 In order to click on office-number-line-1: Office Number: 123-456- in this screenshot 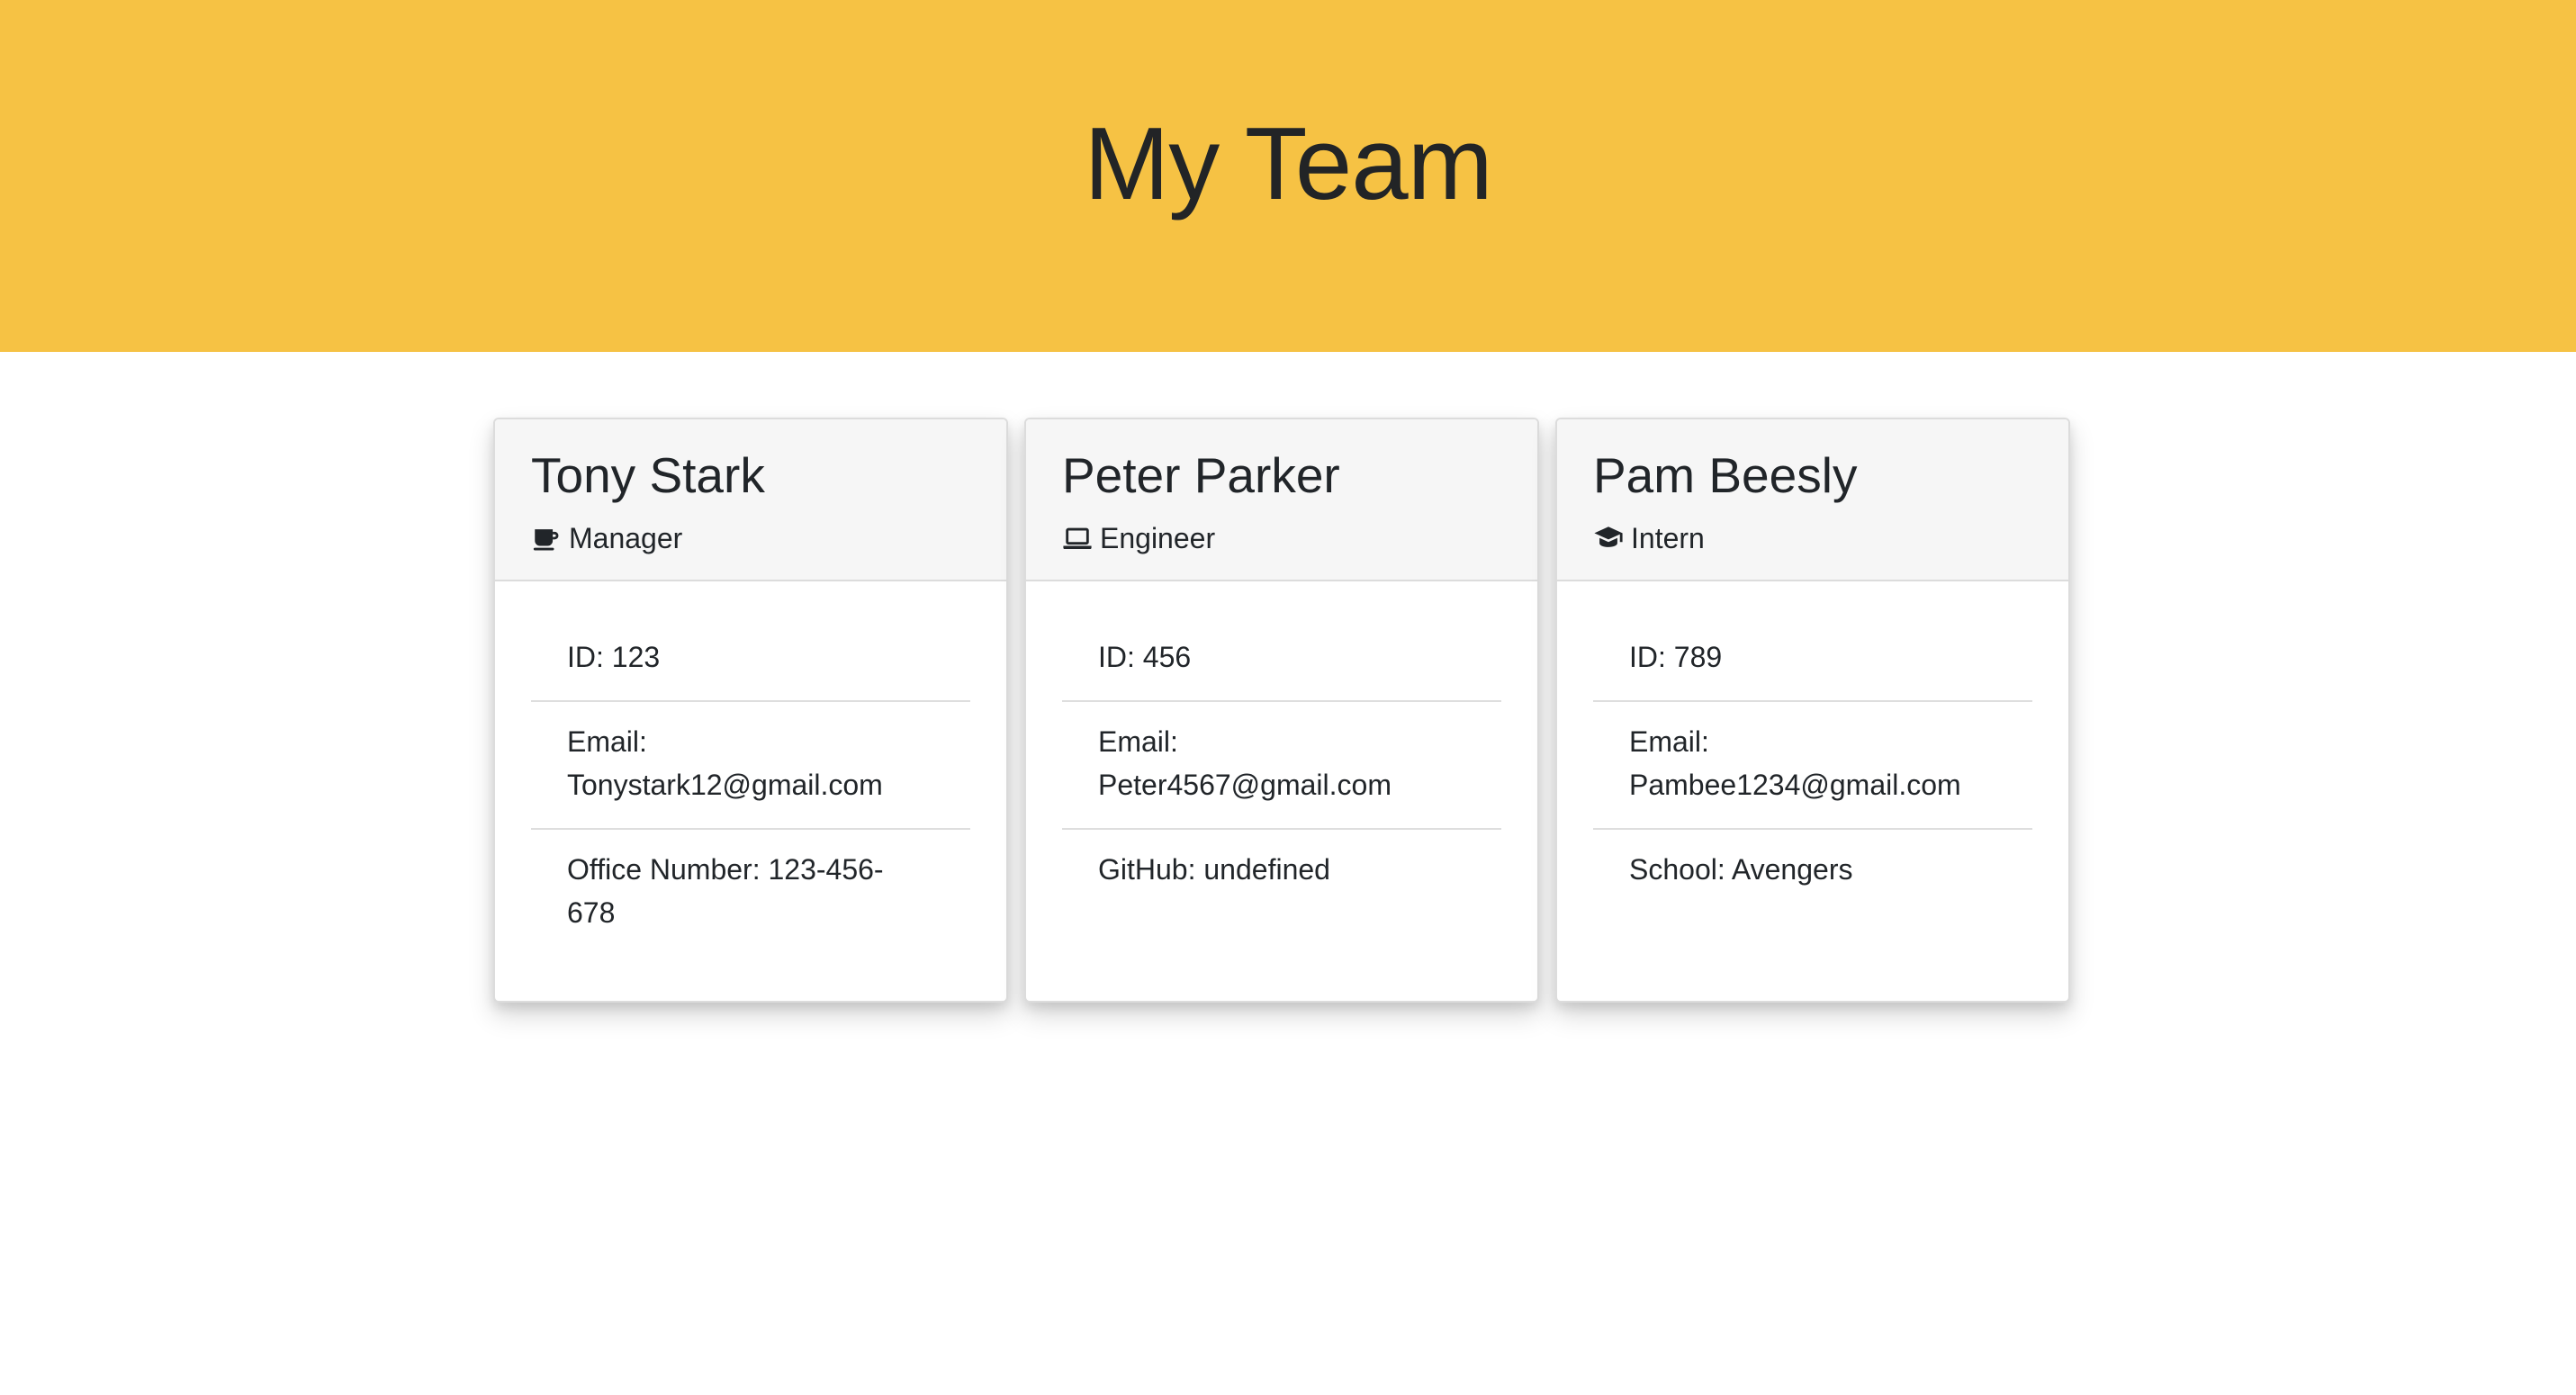, I will do `click(725, 870)`.